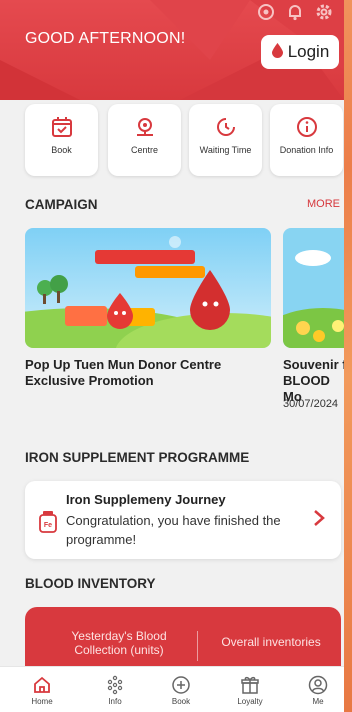 The height and width of the screenshot is (712, 352). What do you see at coordinates (277, 52) in the screenshot?
I see `blood-drop-icon` at bounding box center [277, 52].